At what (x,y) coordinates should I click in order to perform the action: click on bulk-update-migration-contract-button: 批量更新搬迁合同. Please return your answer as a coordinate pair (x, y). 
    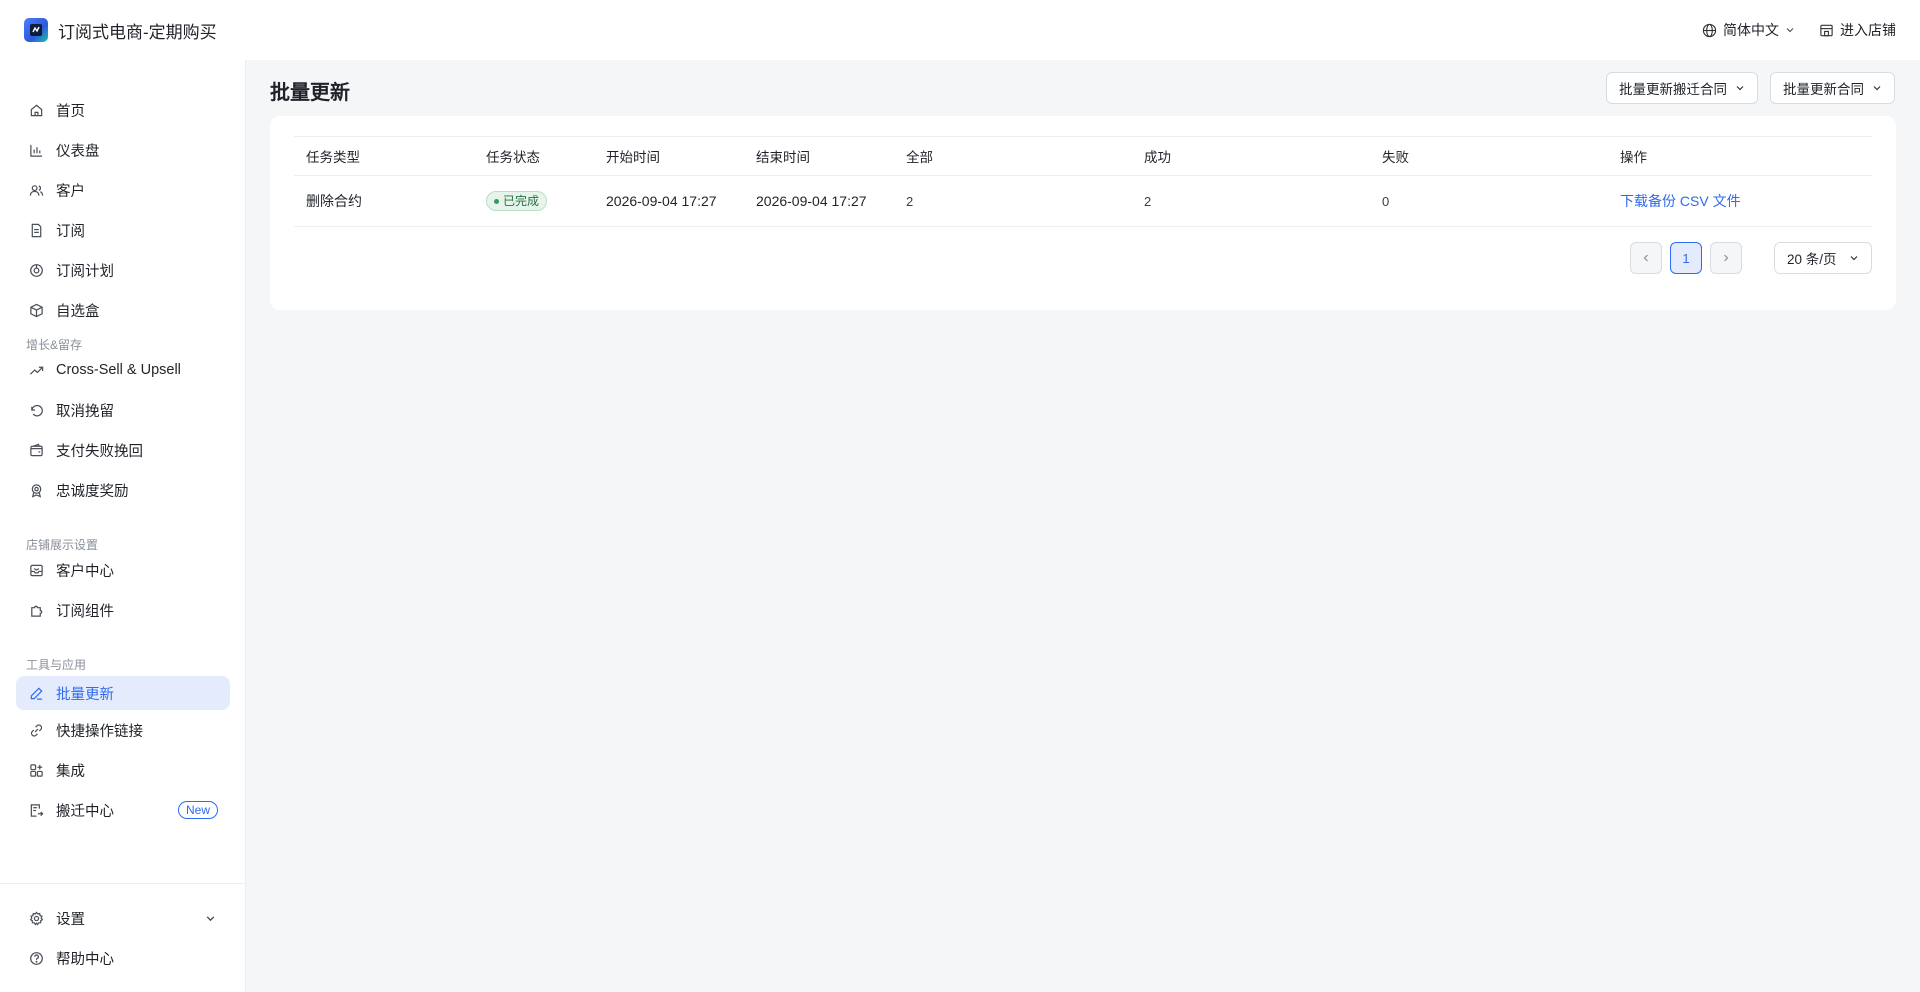
    Looking at the image, I should click on (1682, 88).